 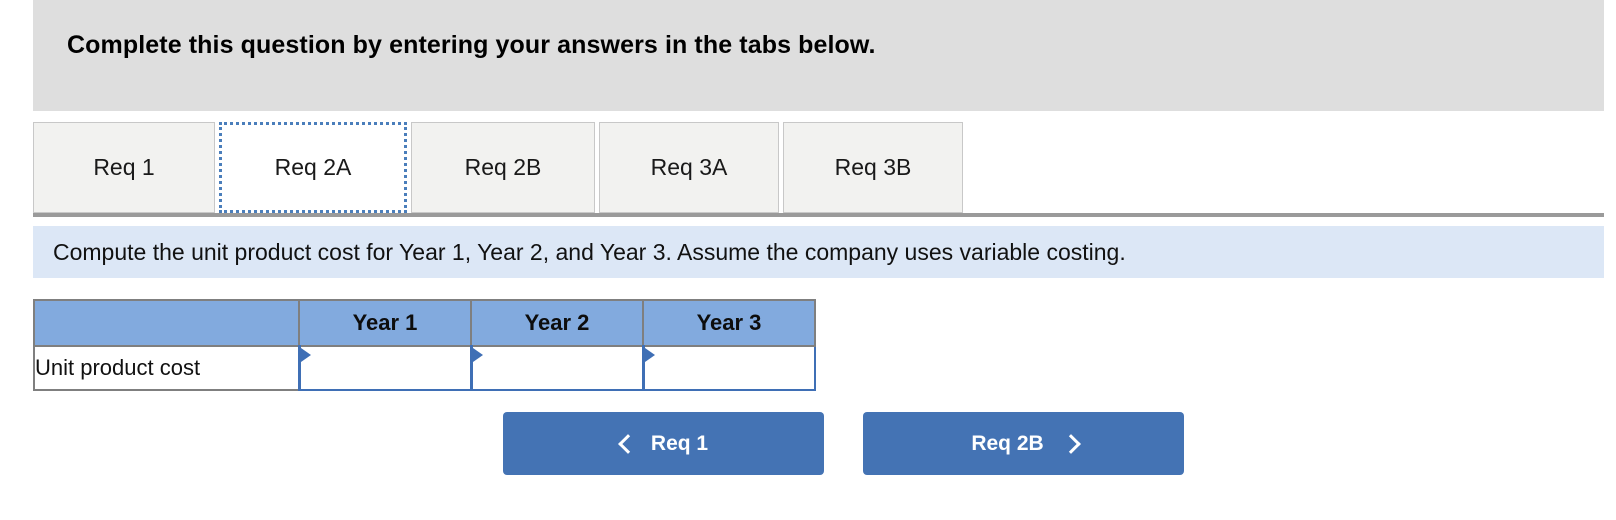 I want to click on column-header-year-2: Year 2, so click(x=557, y=323).